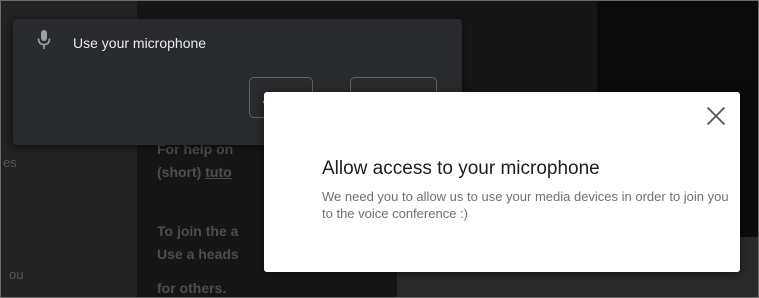 The height and width of the screenshot is (298, 759). Describe the element at coordinates (10, 162) in the screenshot. I see `sidebar-text-fragment: es` at that location.